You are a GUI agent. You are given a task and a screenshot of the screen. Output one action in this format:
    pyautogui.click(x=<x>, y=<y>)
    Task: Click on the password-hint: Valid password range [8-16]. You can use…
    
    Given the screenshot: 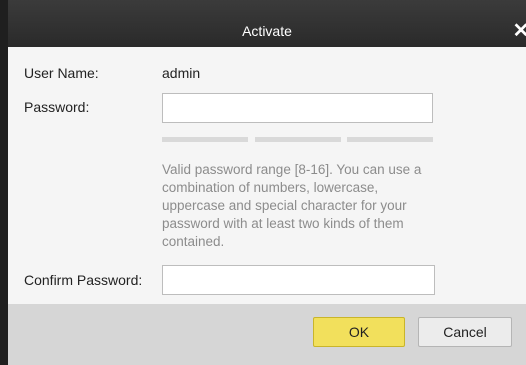 What is the action you would take?
    pyautogui.click(x=292, y=205)
    